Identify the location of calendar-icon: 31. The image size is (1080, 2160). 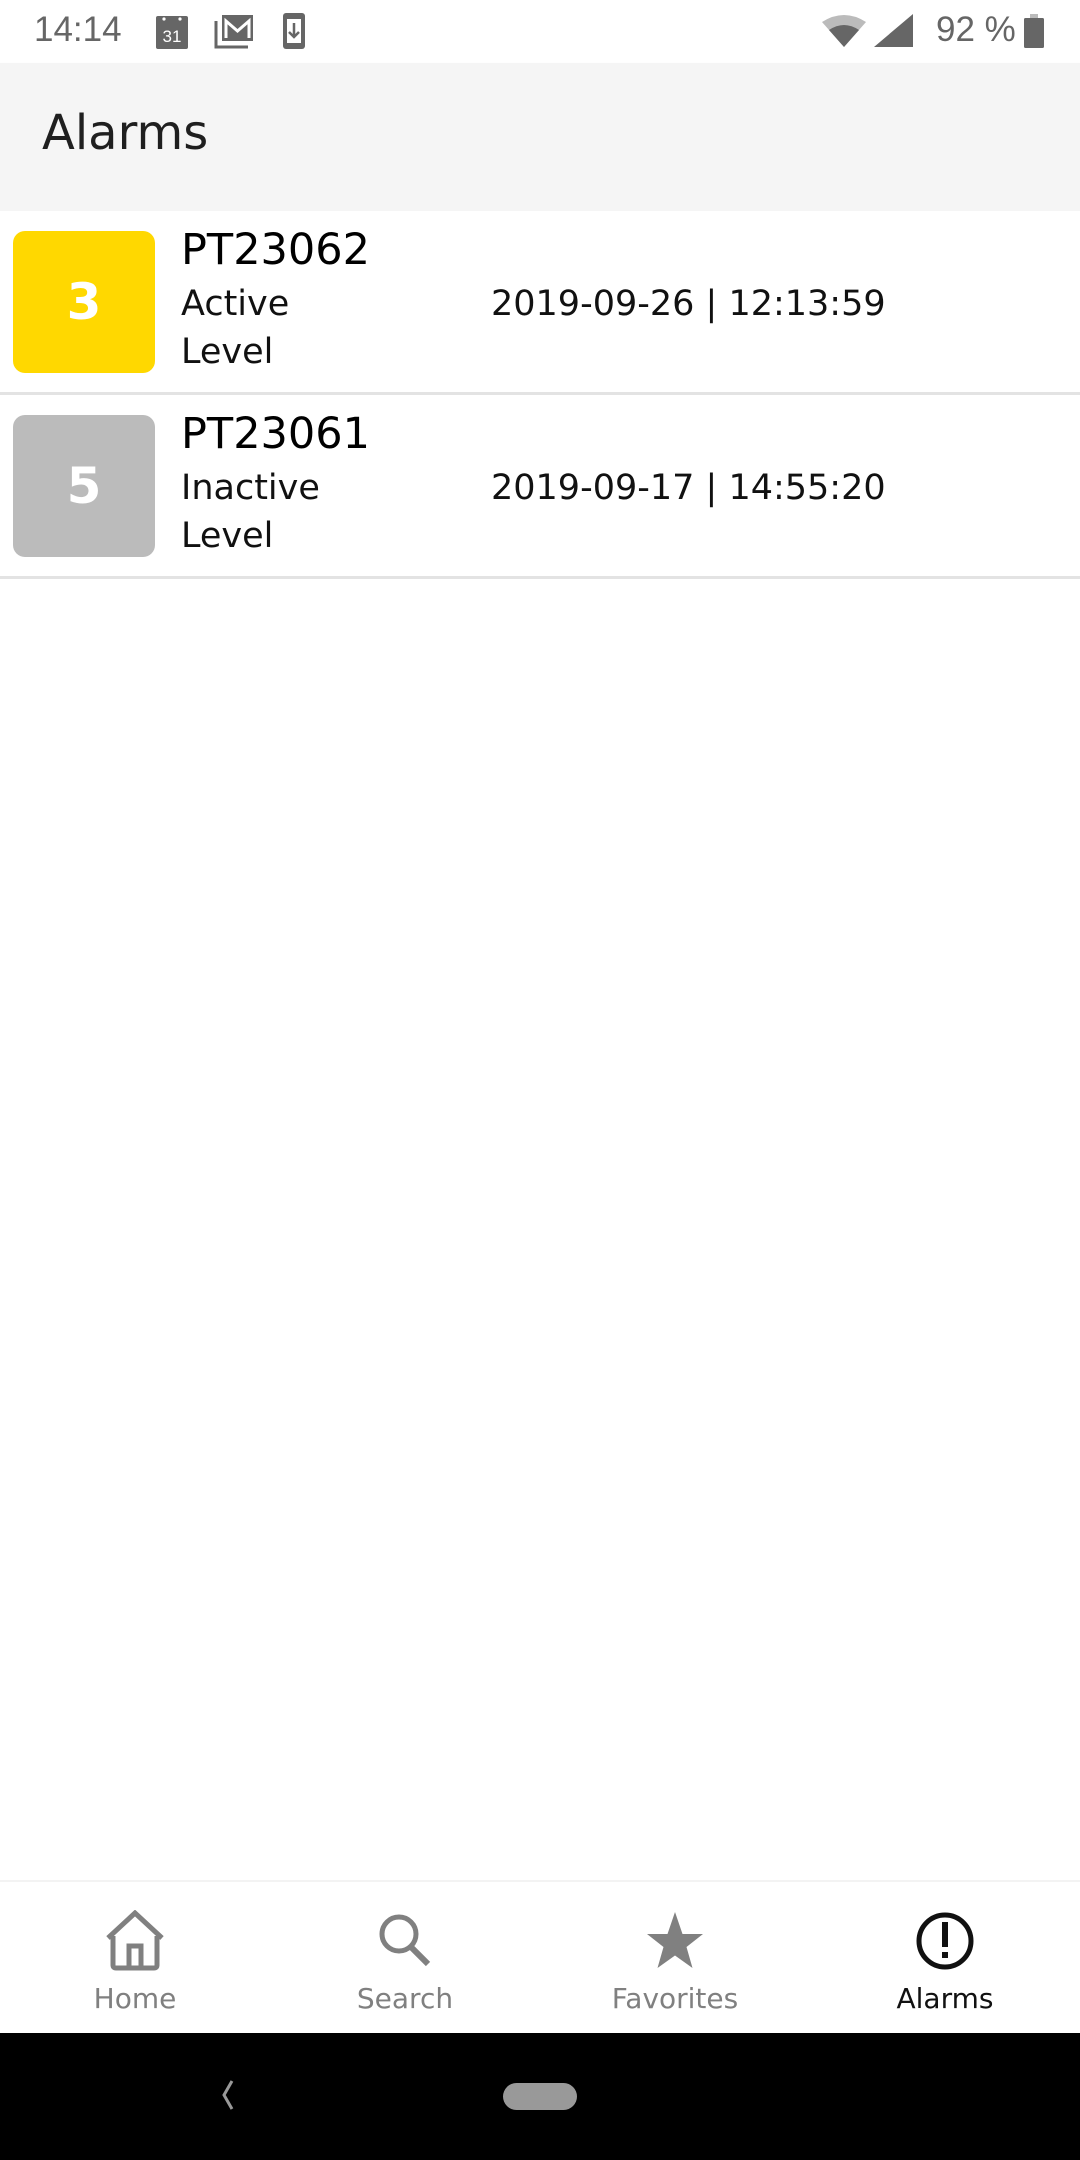
(172, 32).